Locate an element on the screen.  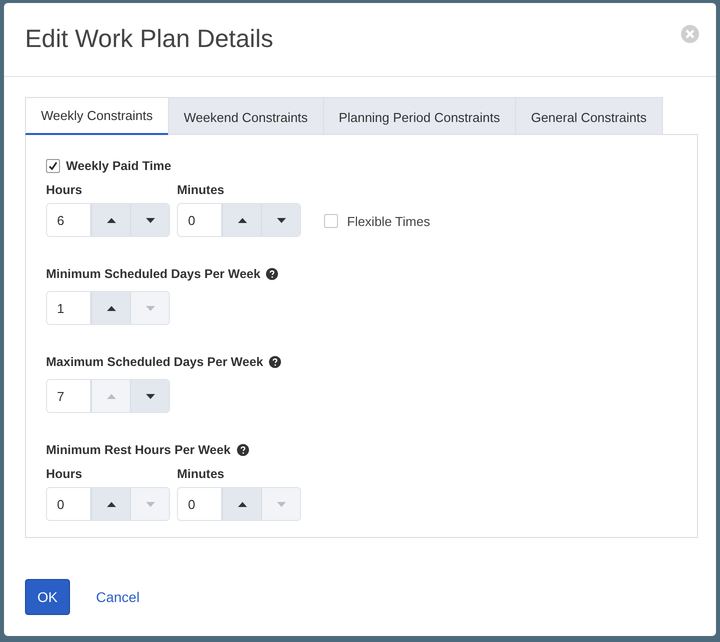
tab: Planning Period Constraints is located at coordinates (419, 116).